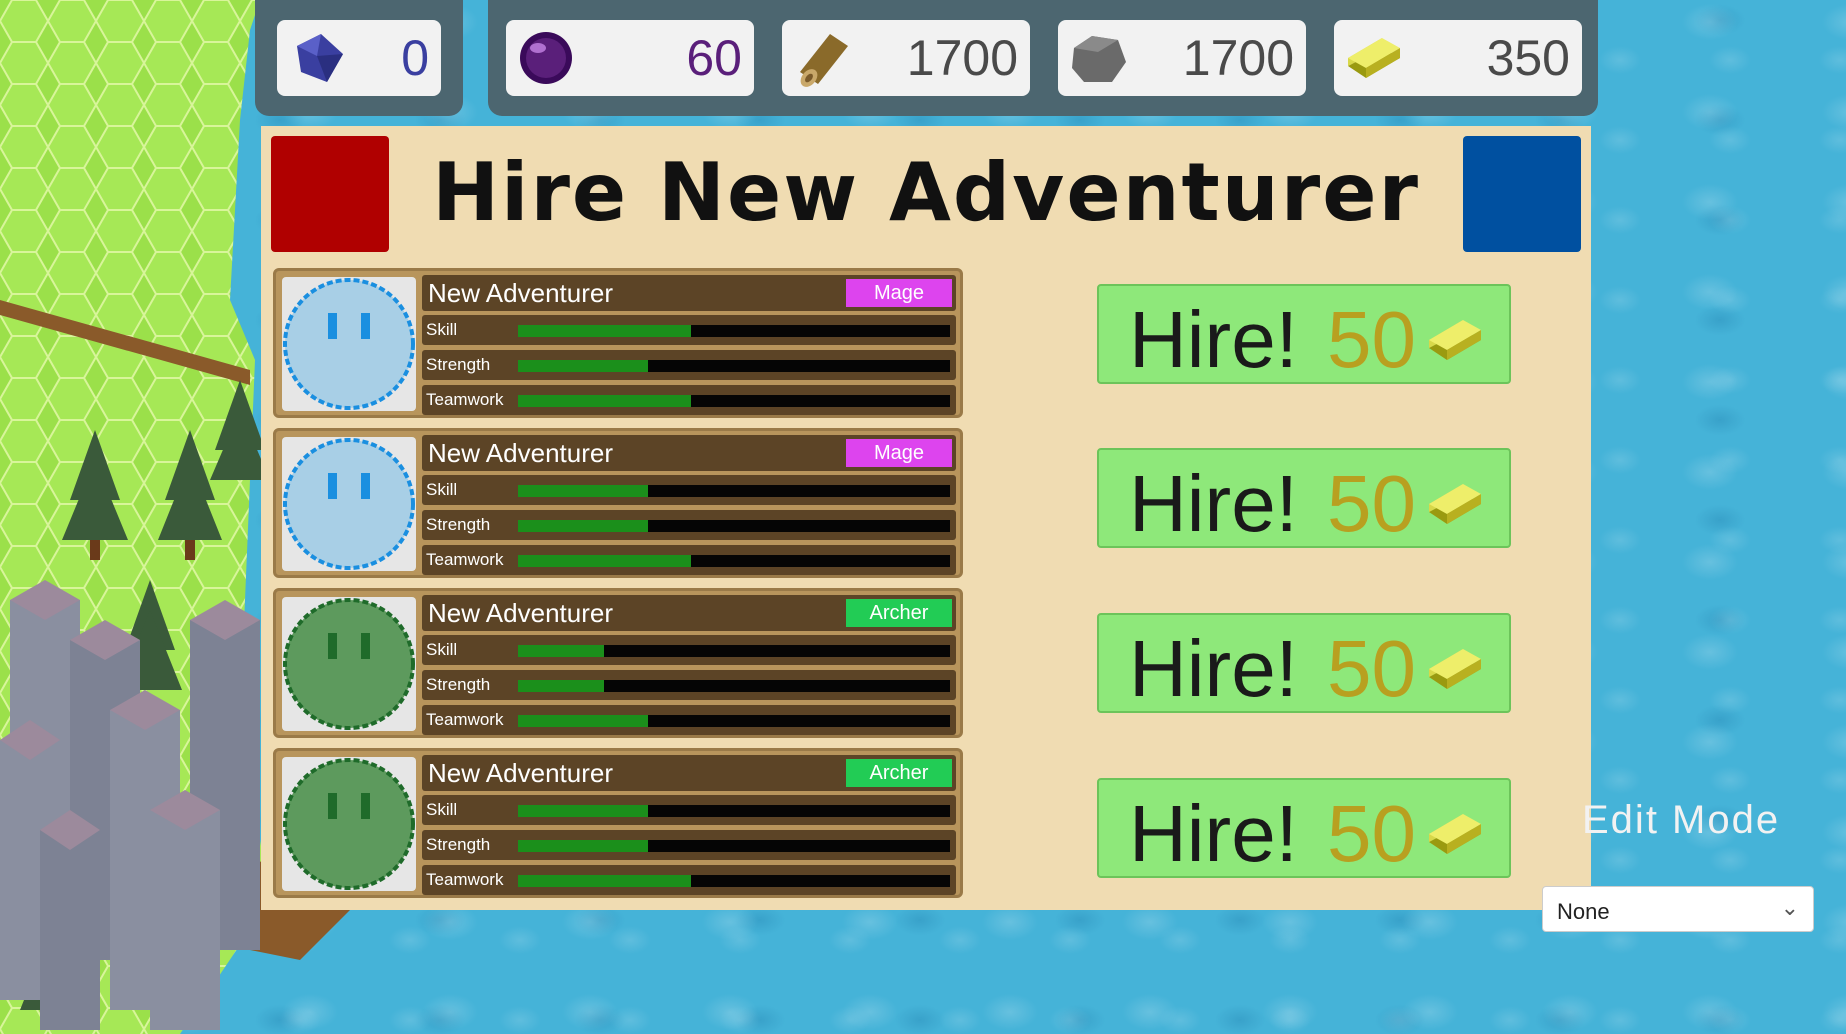 Image resolution: width=1846 pixels, height=1034 pixels. Describe the element at coordinates (320, 58) in the screenshot. I see `crystal-icon` at that location.